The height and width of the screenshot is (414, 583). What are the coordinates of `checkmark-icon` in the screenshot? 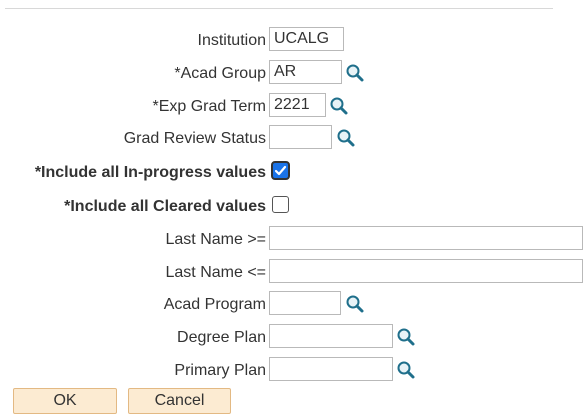 It's located at (280, 170).